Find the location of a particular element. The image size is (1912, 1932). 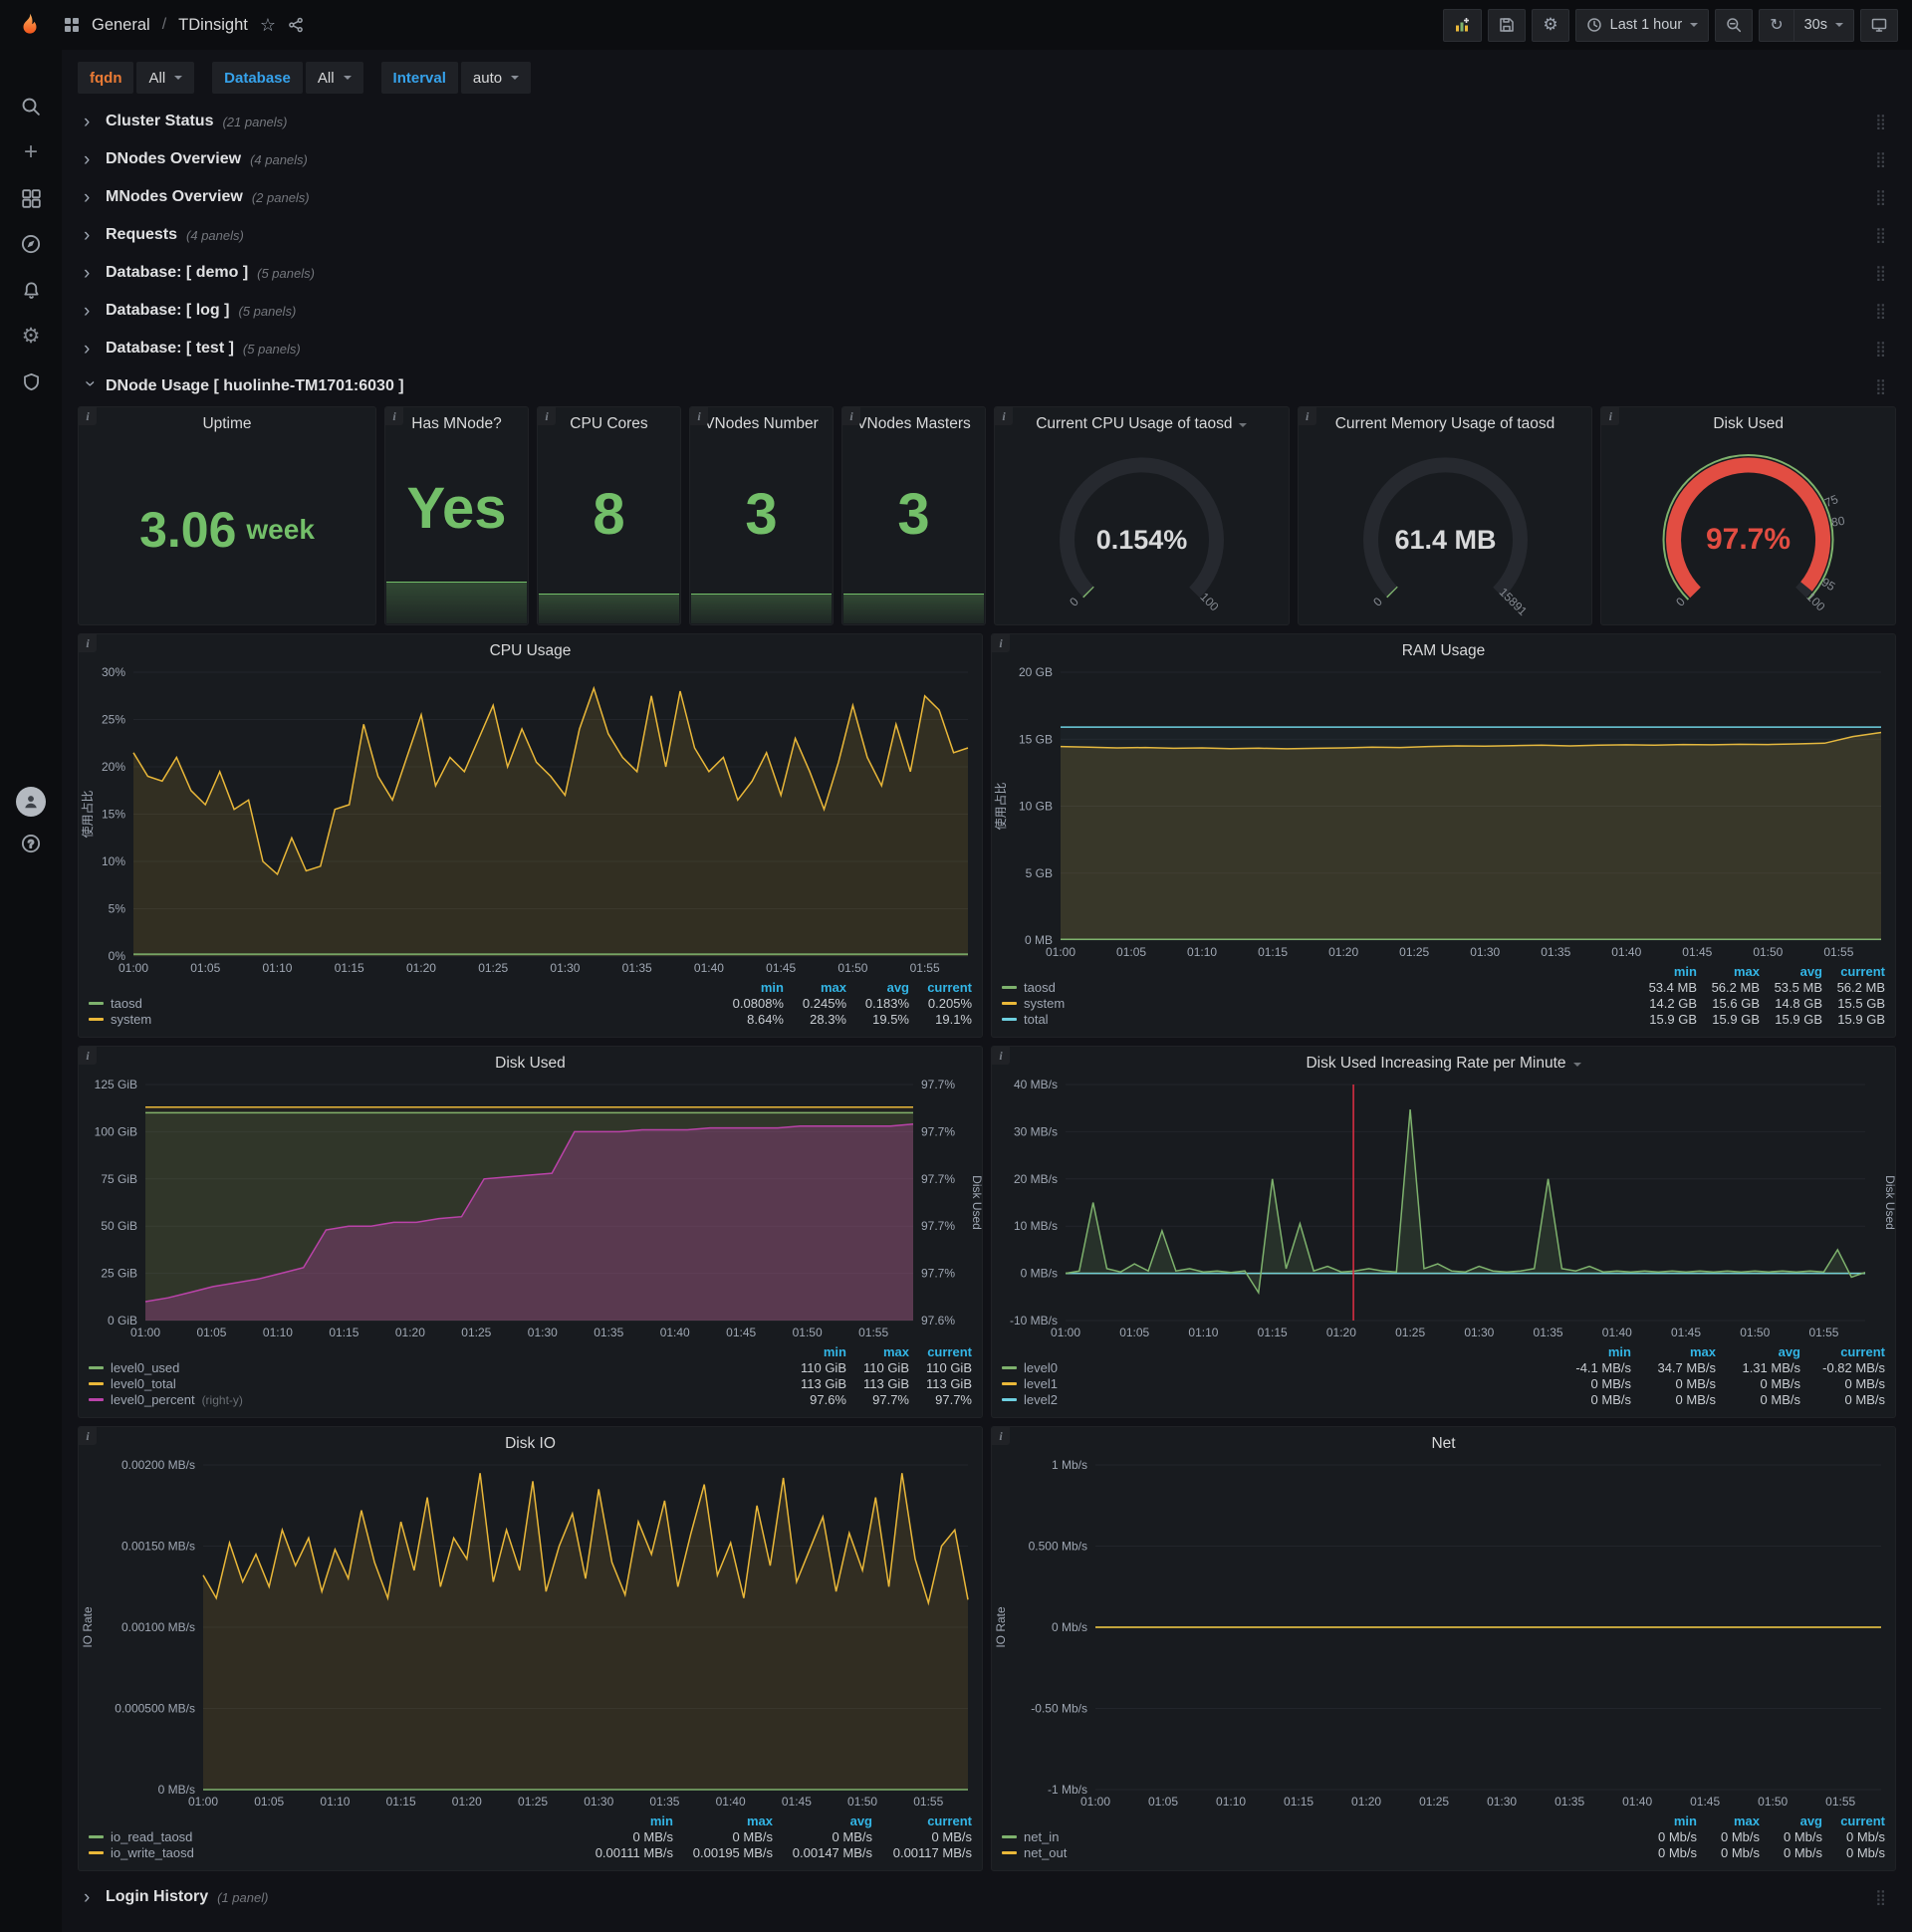

panel-title-vnodes-masters: VNodes Masters is located at coordinates (913, 421).